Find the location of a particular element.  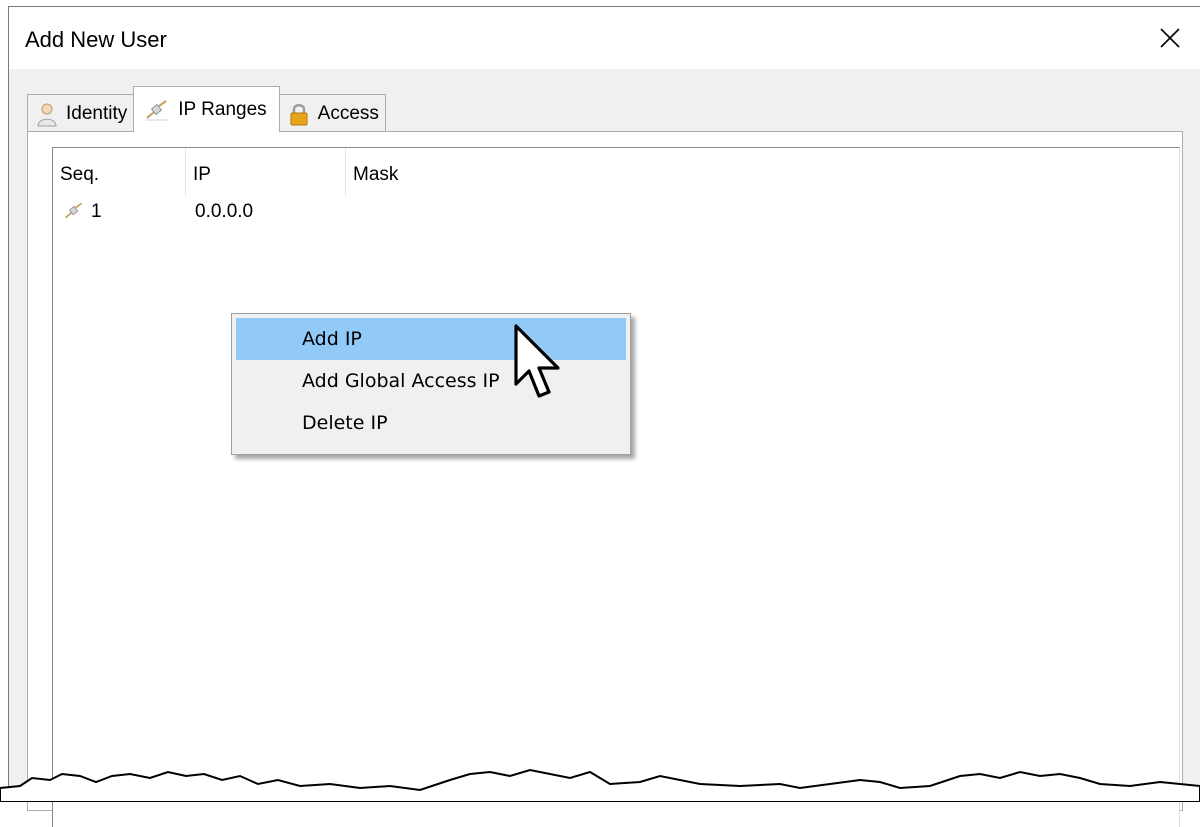

menu-item-delete-ip: Delete IP is located at coordinates (431, 423).